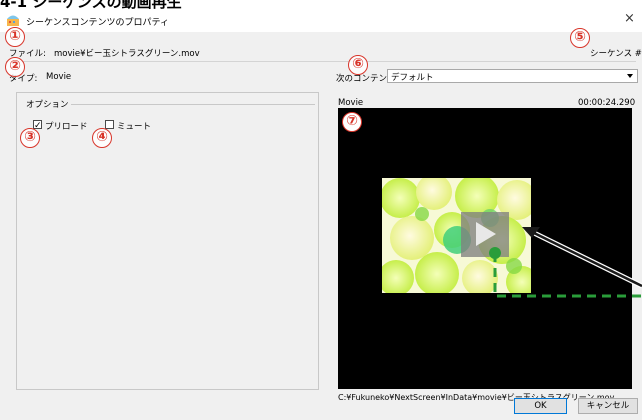 This screenshot has height=420, width=642. What do you see at coordinates (321, 61) in the screenshot?
I see `header-divider` at bounding box center [321, 61].